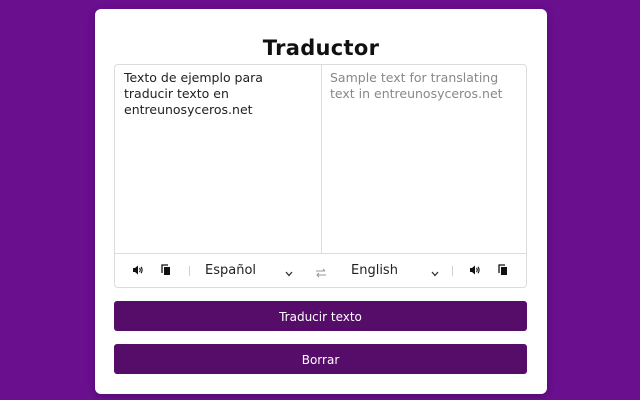 The width and height of the screenshot is (640, 400). What do you see at coordinates (139, 271) in the screenshot?
I see `source-speaker-icon` at bounding box center [139, 271].